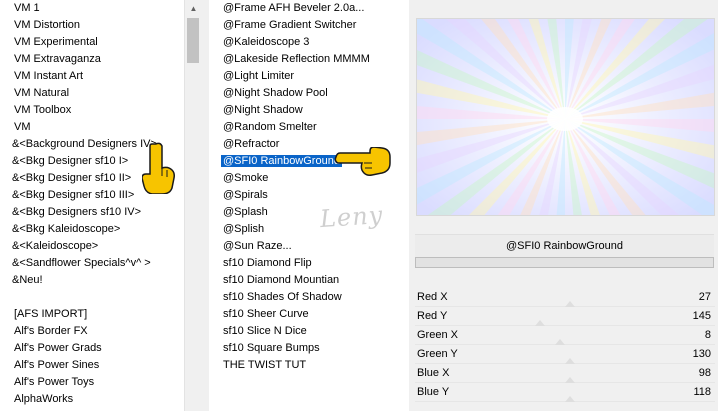 The height and width of the screenshot is (411, 718). I want to click on filter-item: sf10 Shades Of Shadow, so click(309, 297).